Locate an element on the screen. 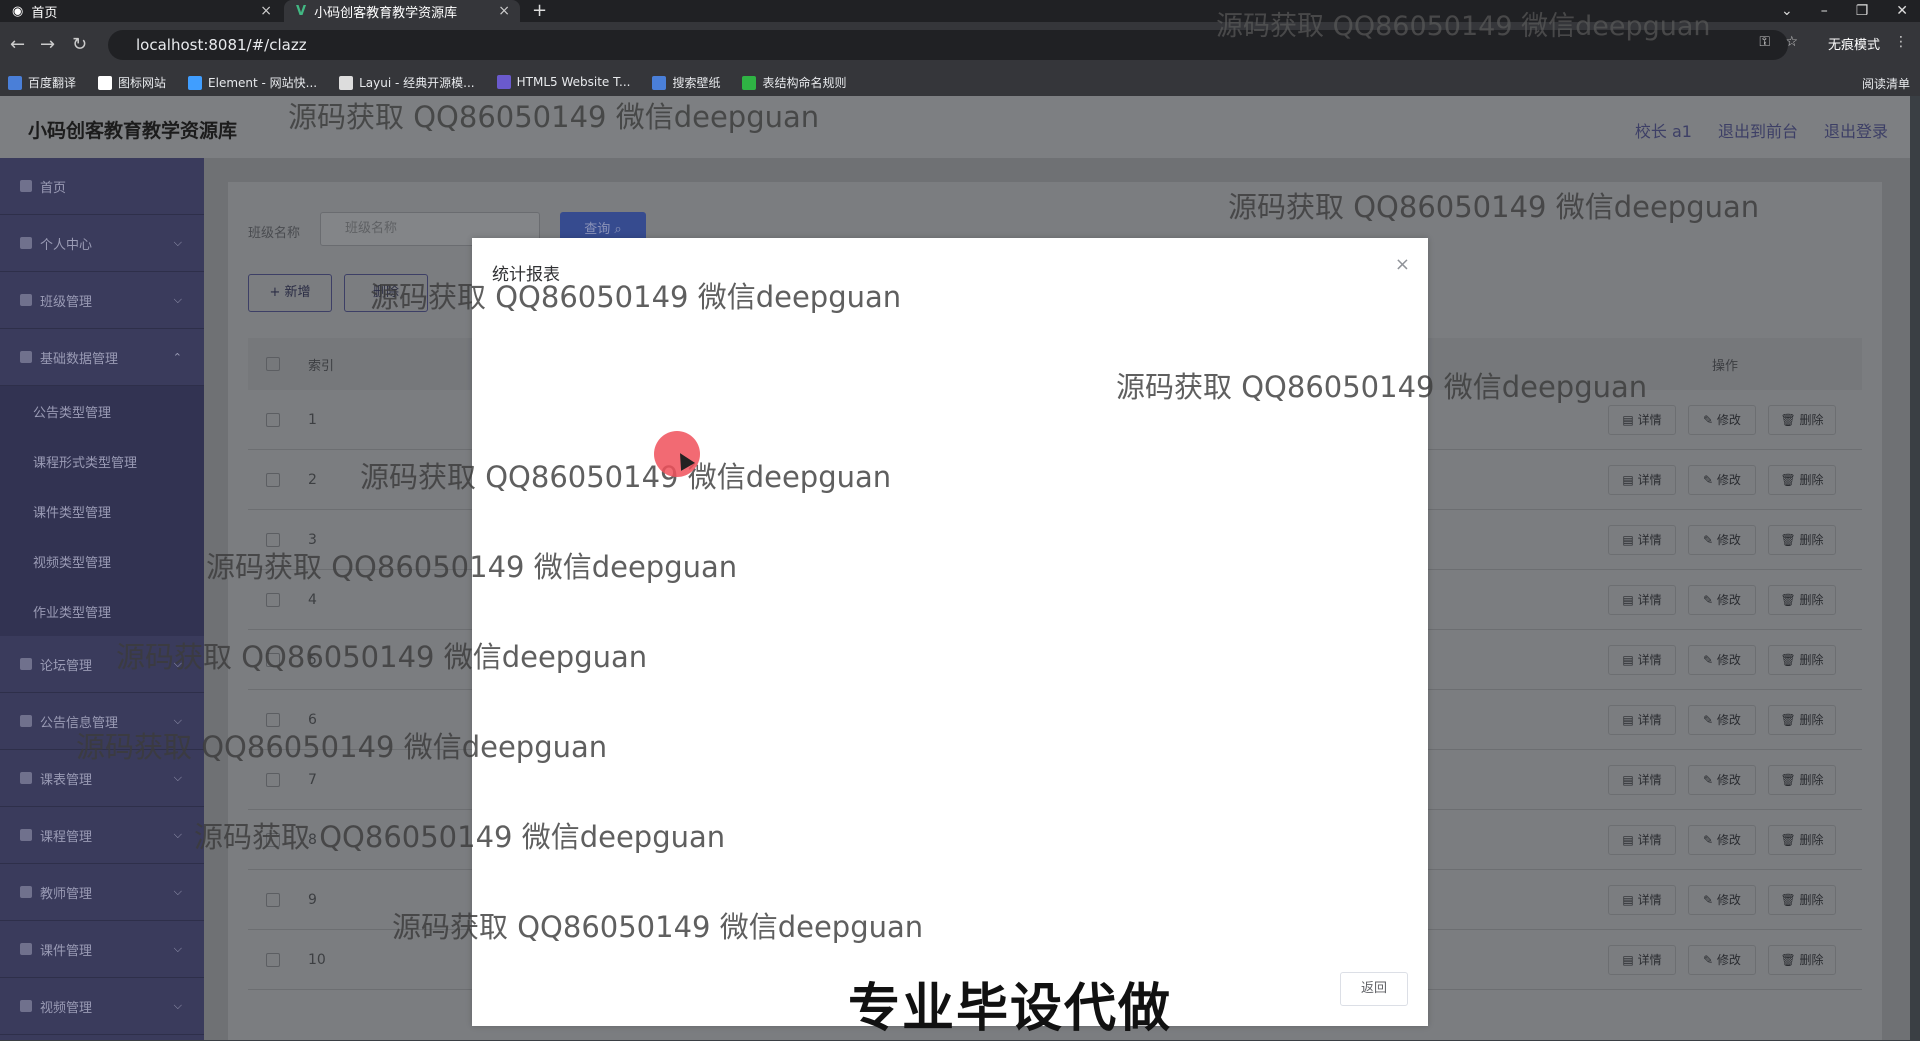 Image resolution: width=1920 pixels, height=1041 pixels. back-button: 返回 is located at coordinates (1374, 989).